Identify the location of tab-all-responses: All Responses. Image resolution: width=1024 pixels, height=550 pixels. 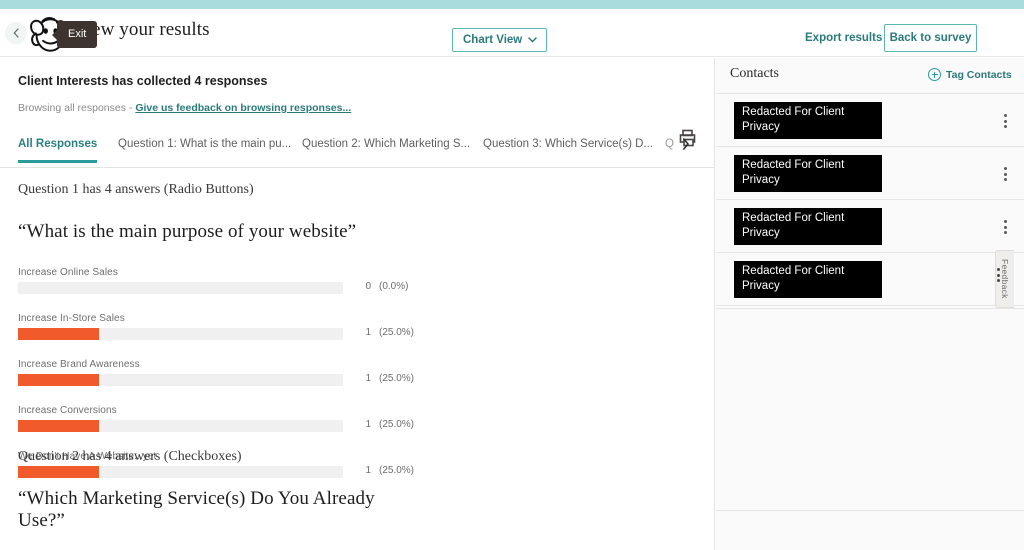
(58, 150).